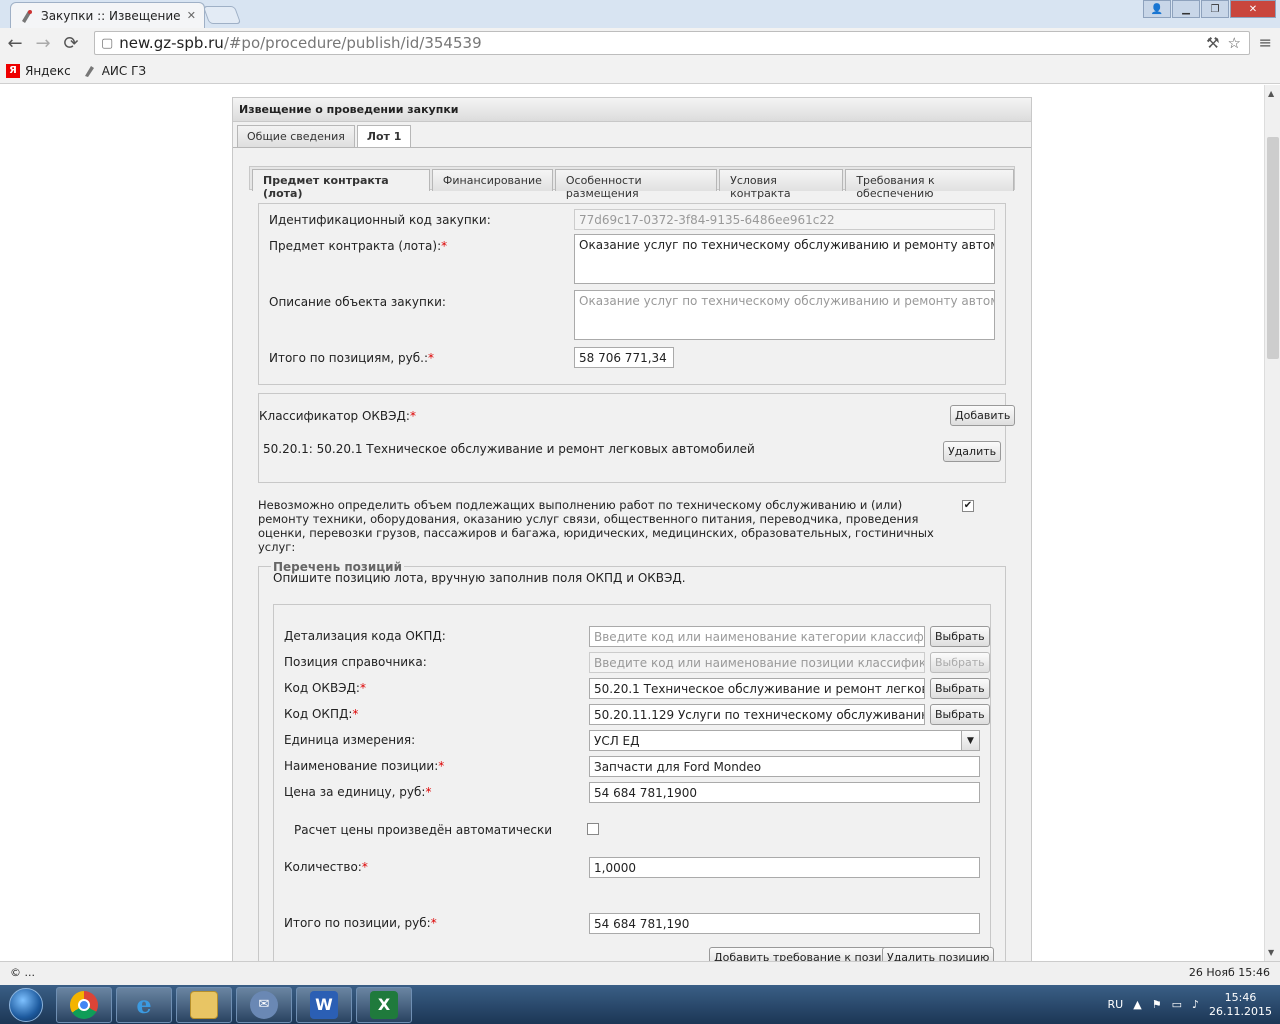 Image resolution: width=1280 pixels, height=1024 pixels. Describe the element at coordinates (360, 923) in the screenshot. I see `position-total-label: Итого по позиции, руб:*` at that location.